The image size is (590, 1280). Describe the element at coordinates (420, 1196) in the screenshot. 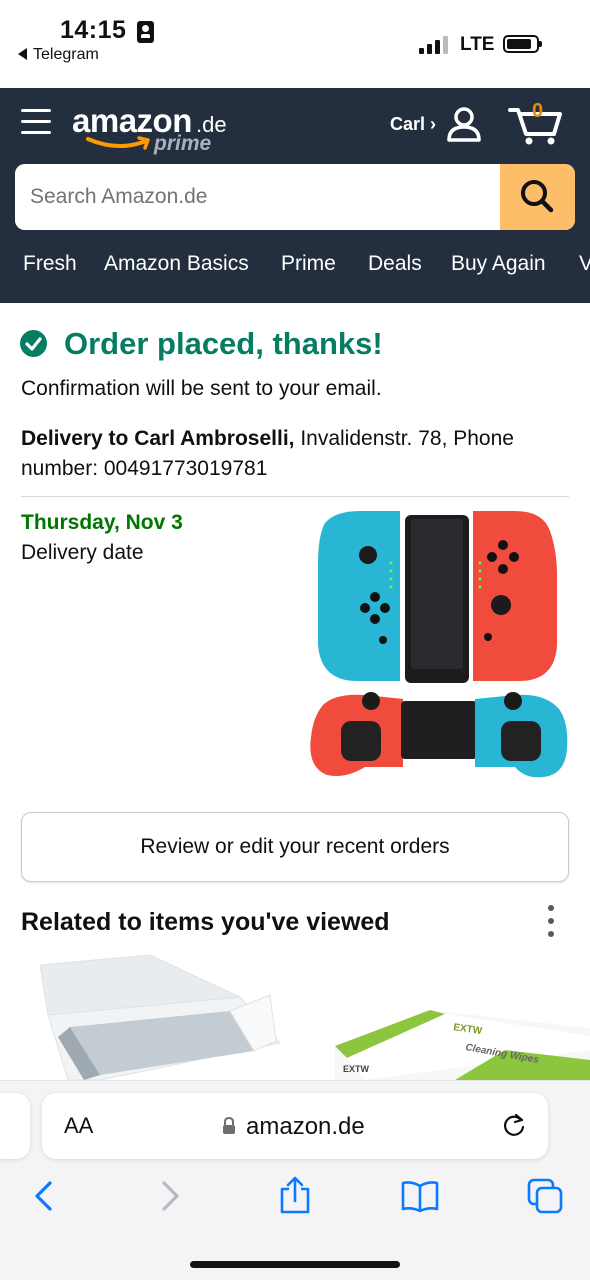

I see `bookmarks-icon` at that location.